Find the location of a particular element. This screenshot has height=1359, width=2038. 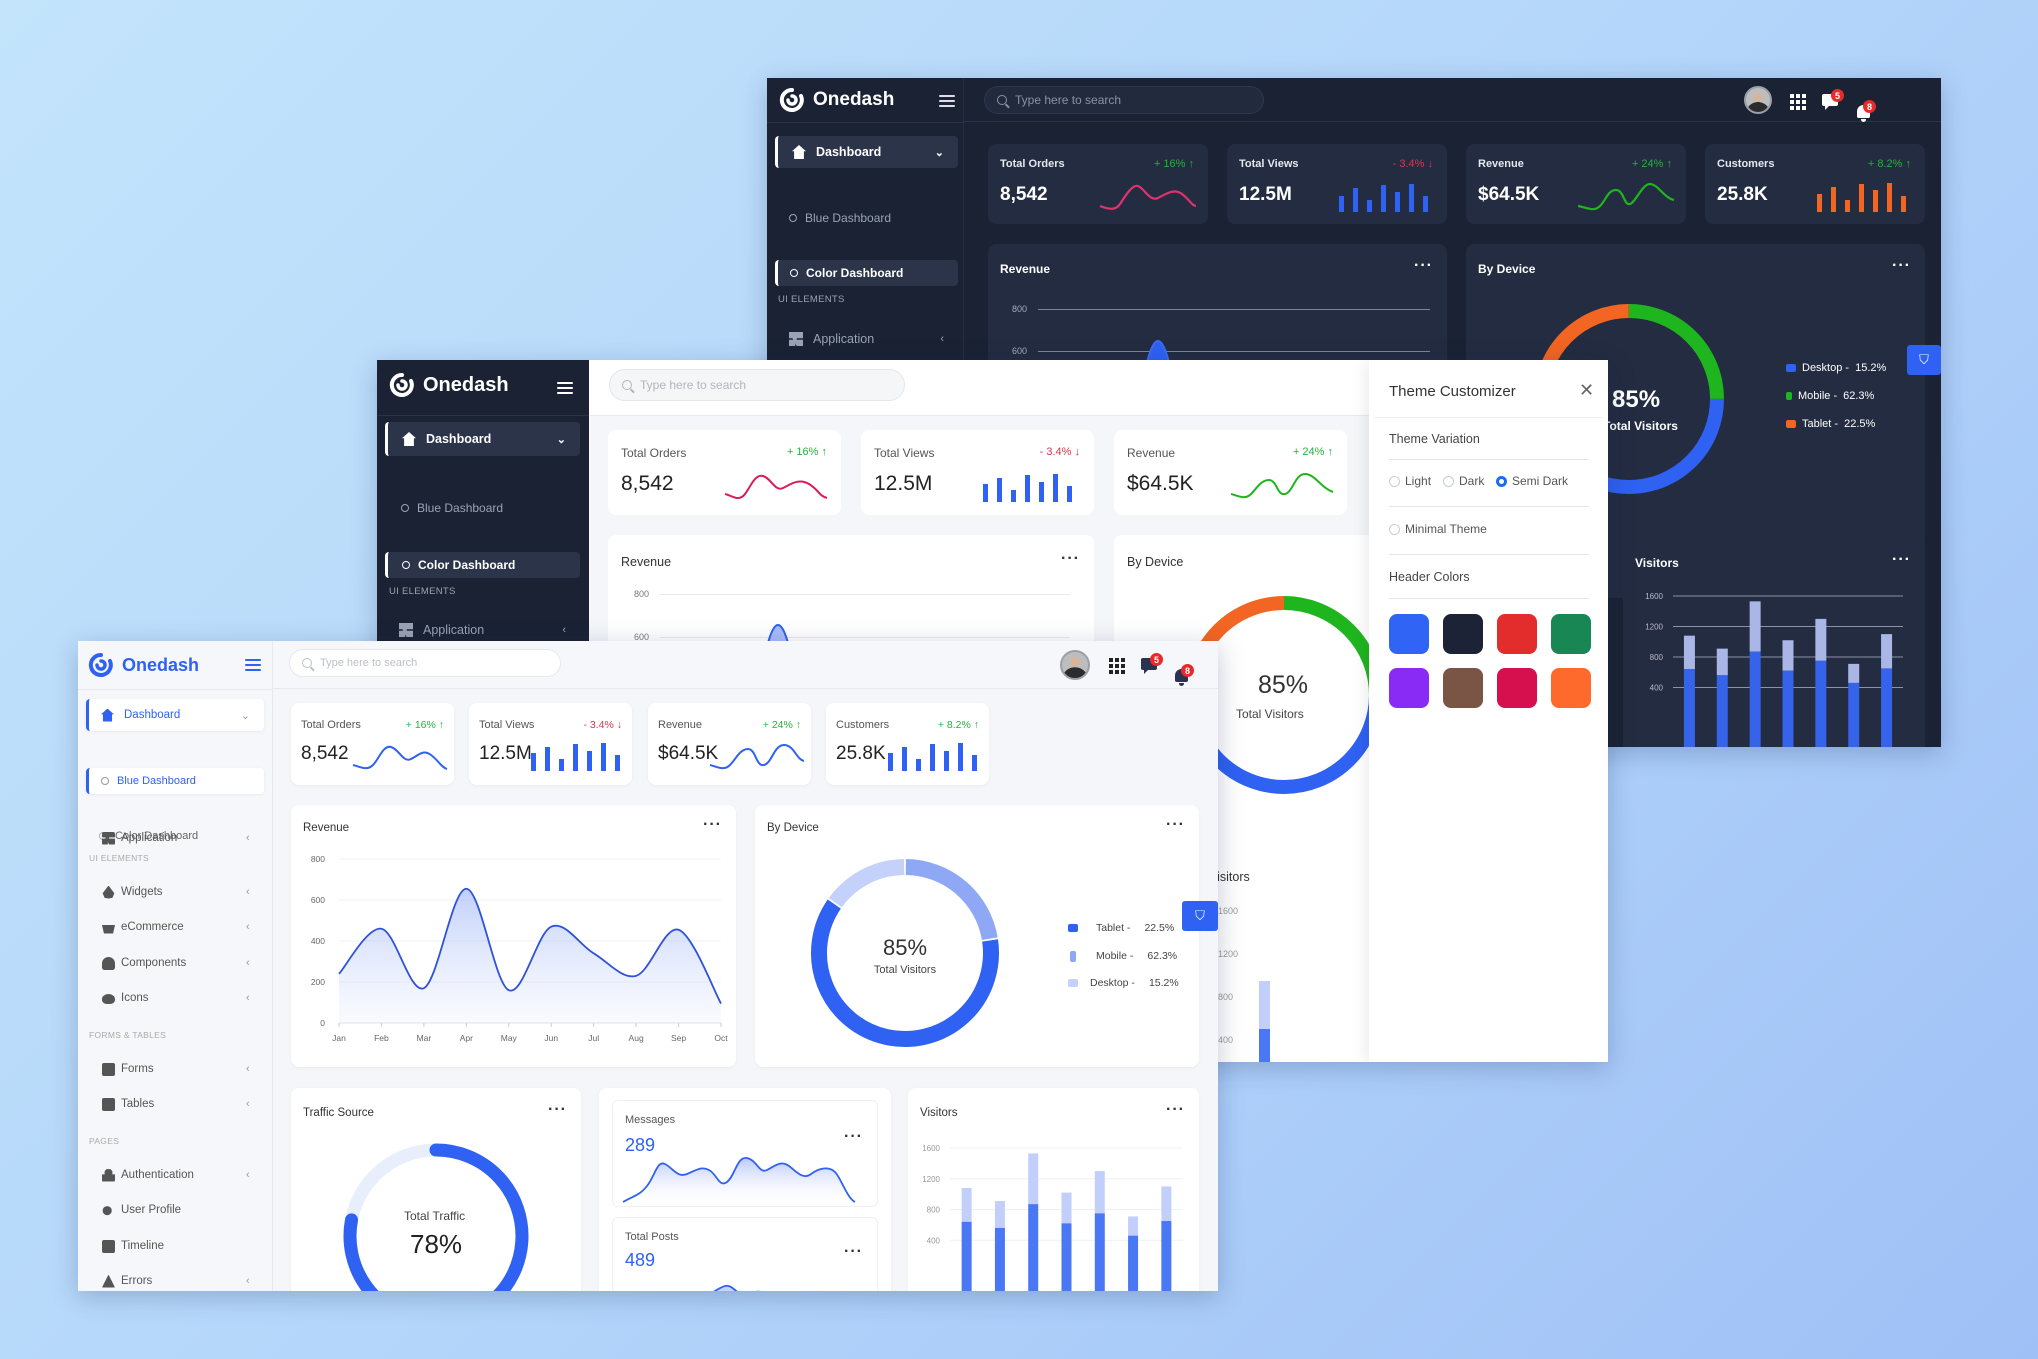

label: eCommerce is located at coordinates (152, 927).